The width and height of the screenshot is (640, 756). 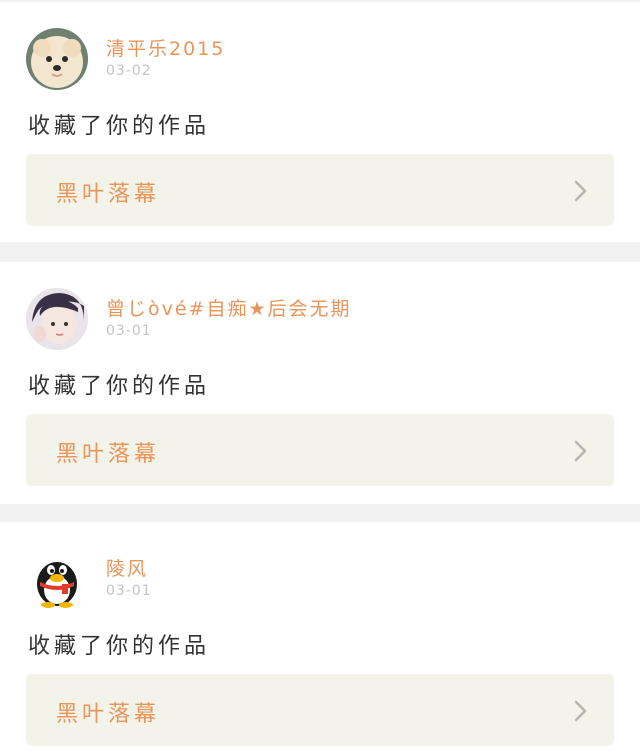 I want to click on username: 曾じòvé#自痴★后会无期, so click(x=229, y=307).